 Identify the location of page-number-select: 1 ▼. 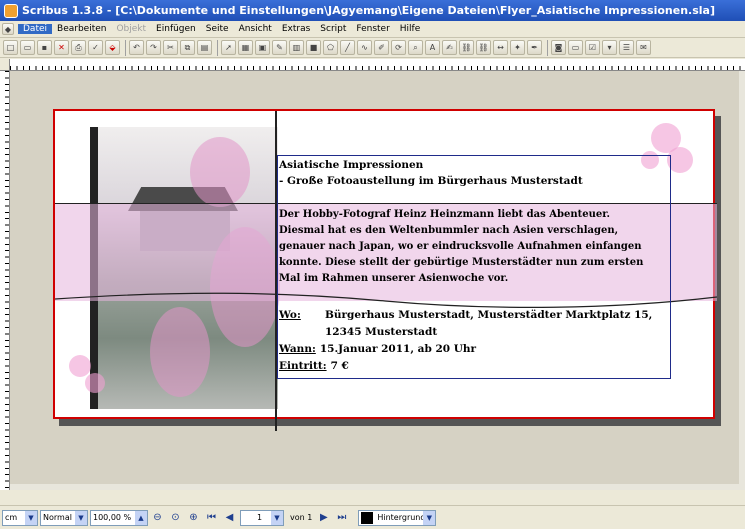
(262, 517).